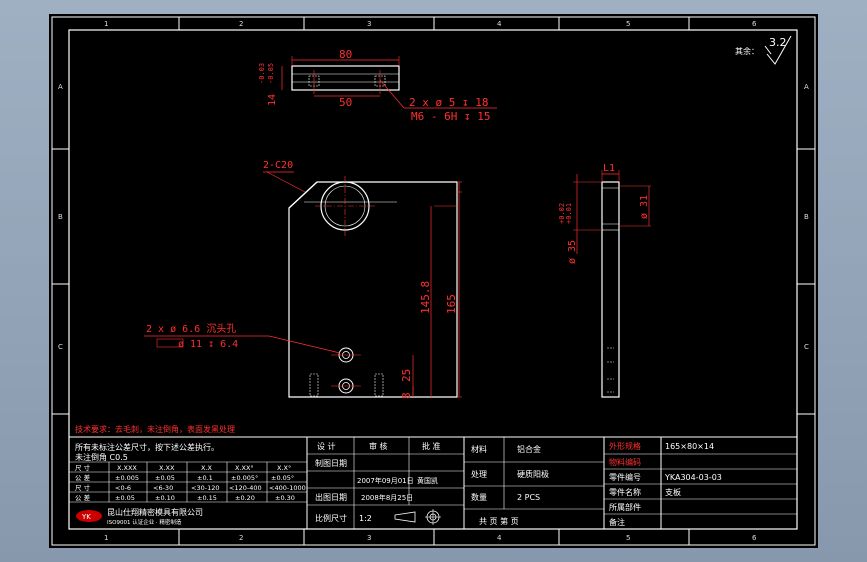 The height and width of the screenshot is (562, 867). What do you see at coordinates (617, 522) in the screenshot?
I see `remark-label: 备注` at bounding box center [617, 522].